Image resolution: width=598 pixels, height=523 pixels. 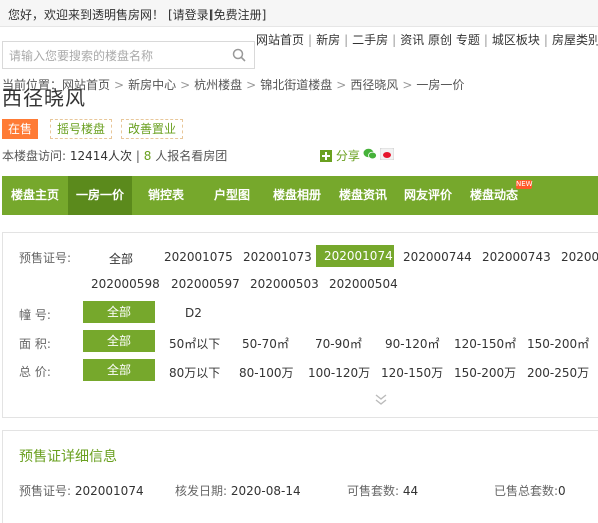 What do you see at coordinates (374, 85) in the screenshot?
I see `breadcrumb-project: 西径晓风` at bounding box center [374, 85].